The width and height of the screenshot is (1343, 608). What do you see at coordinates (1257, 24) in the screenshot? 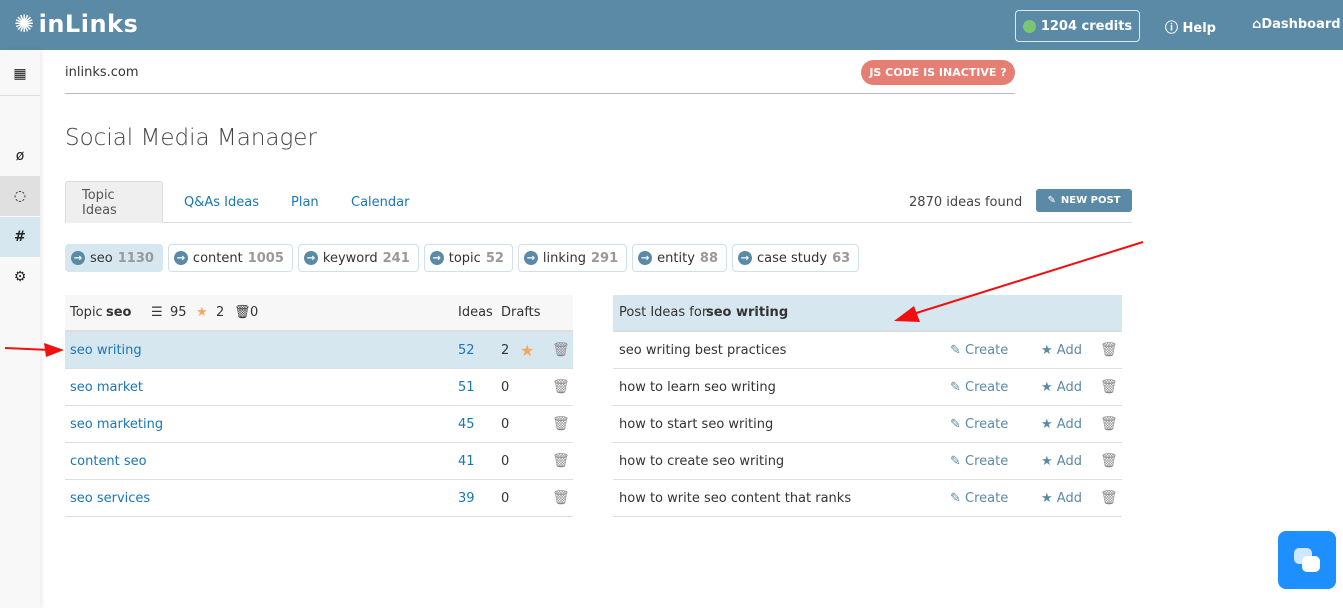
I see `home-icon: ⌂` at bounding box center [1257, 24].